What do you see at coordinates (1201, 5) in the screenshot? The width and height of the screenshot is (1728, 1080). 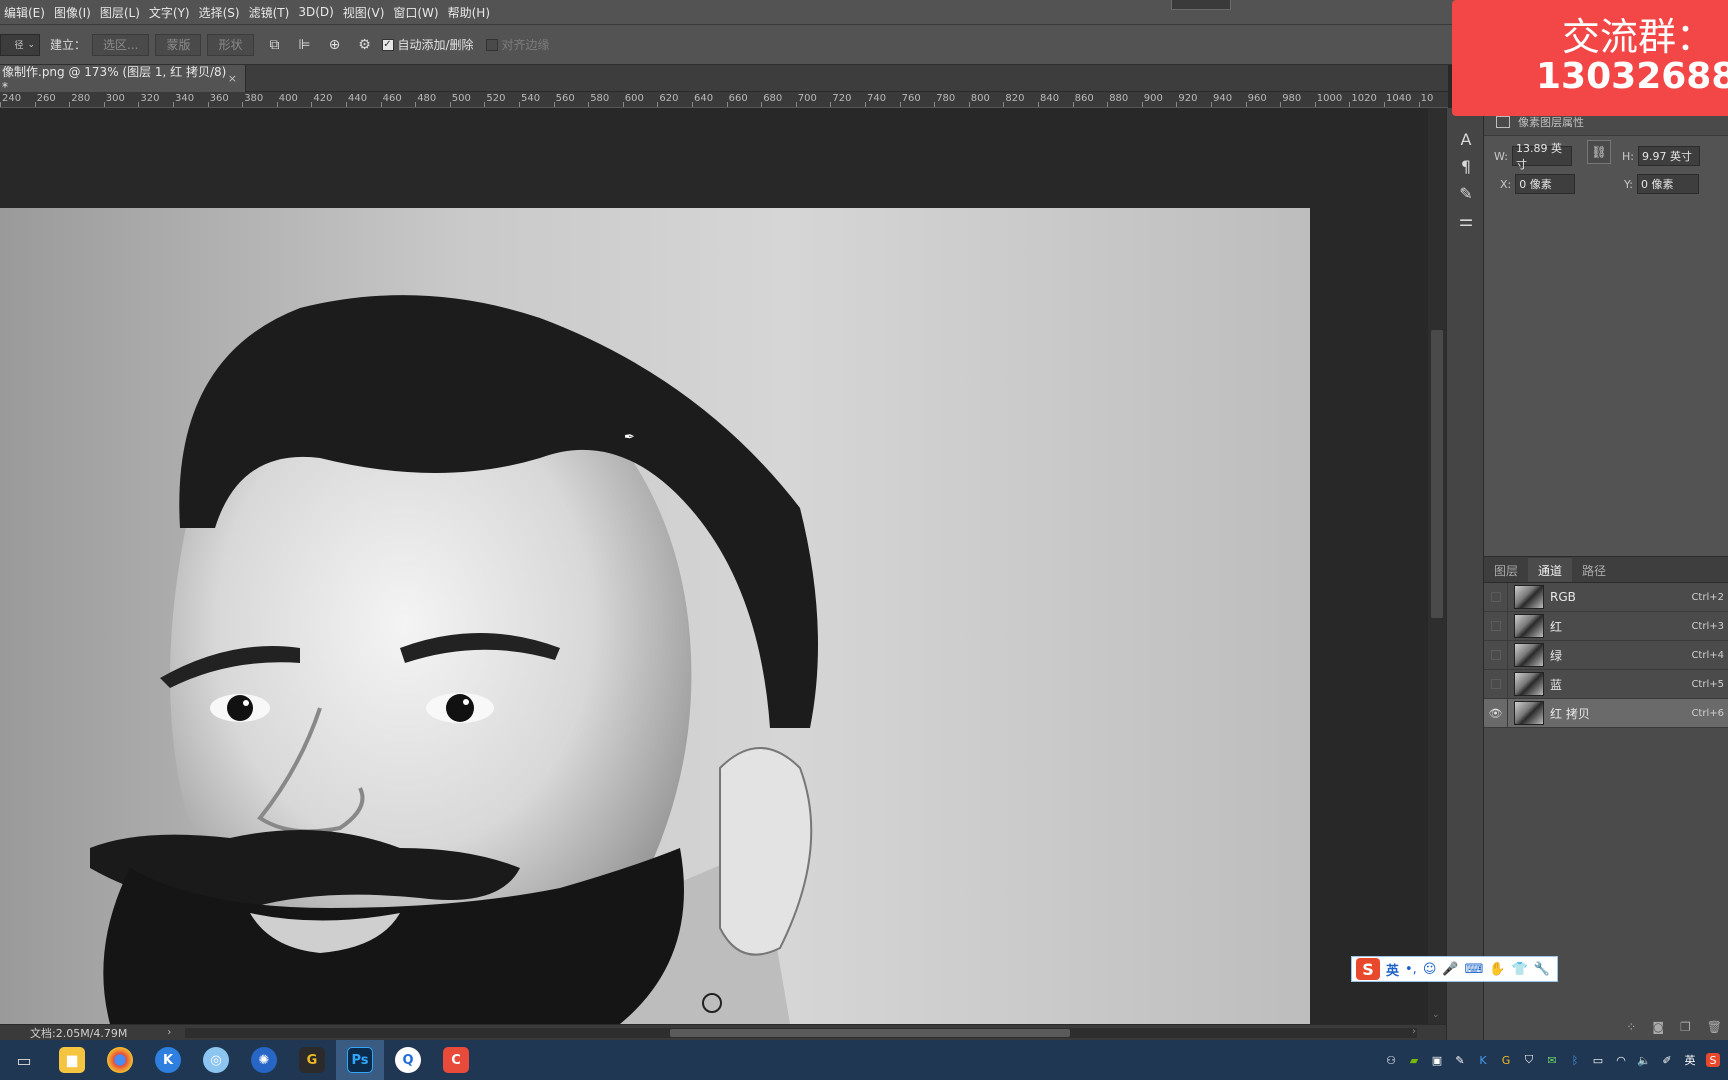 I see `window-control-strip` at bounding box center [1201, 5].